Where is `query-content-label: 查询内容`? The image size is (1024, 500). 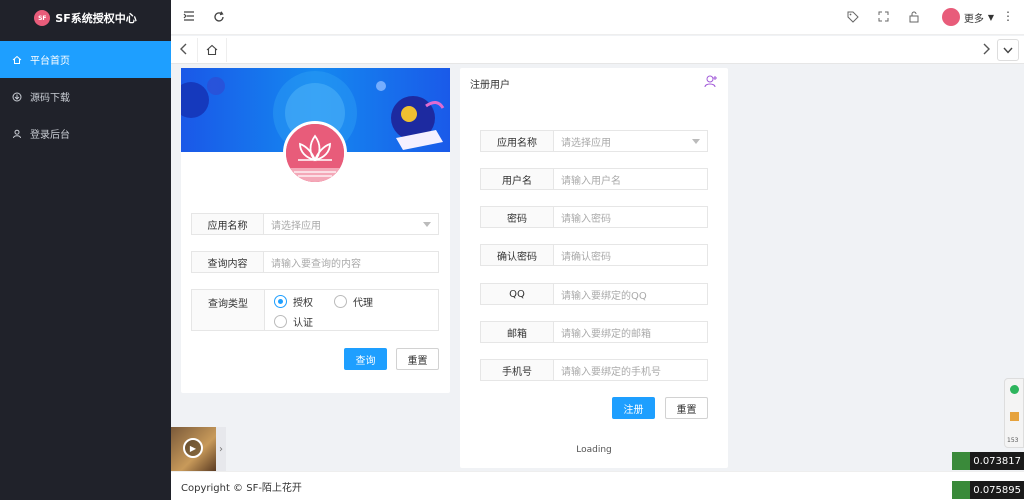 query-content-label: 查询内容 is located at coordinates (227, 262).